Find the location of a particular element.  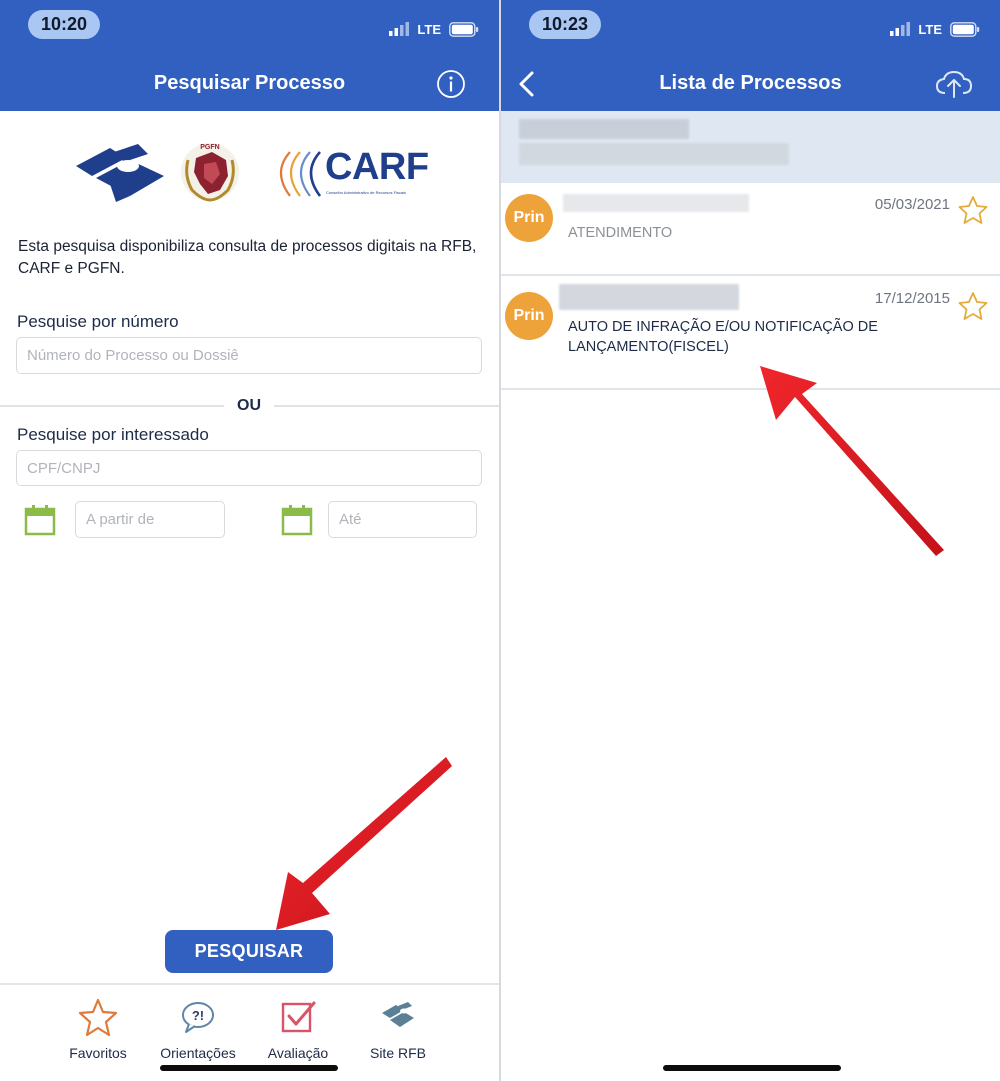

tab-avaliacao: Avaliação is located at coordinates (298, 1029).